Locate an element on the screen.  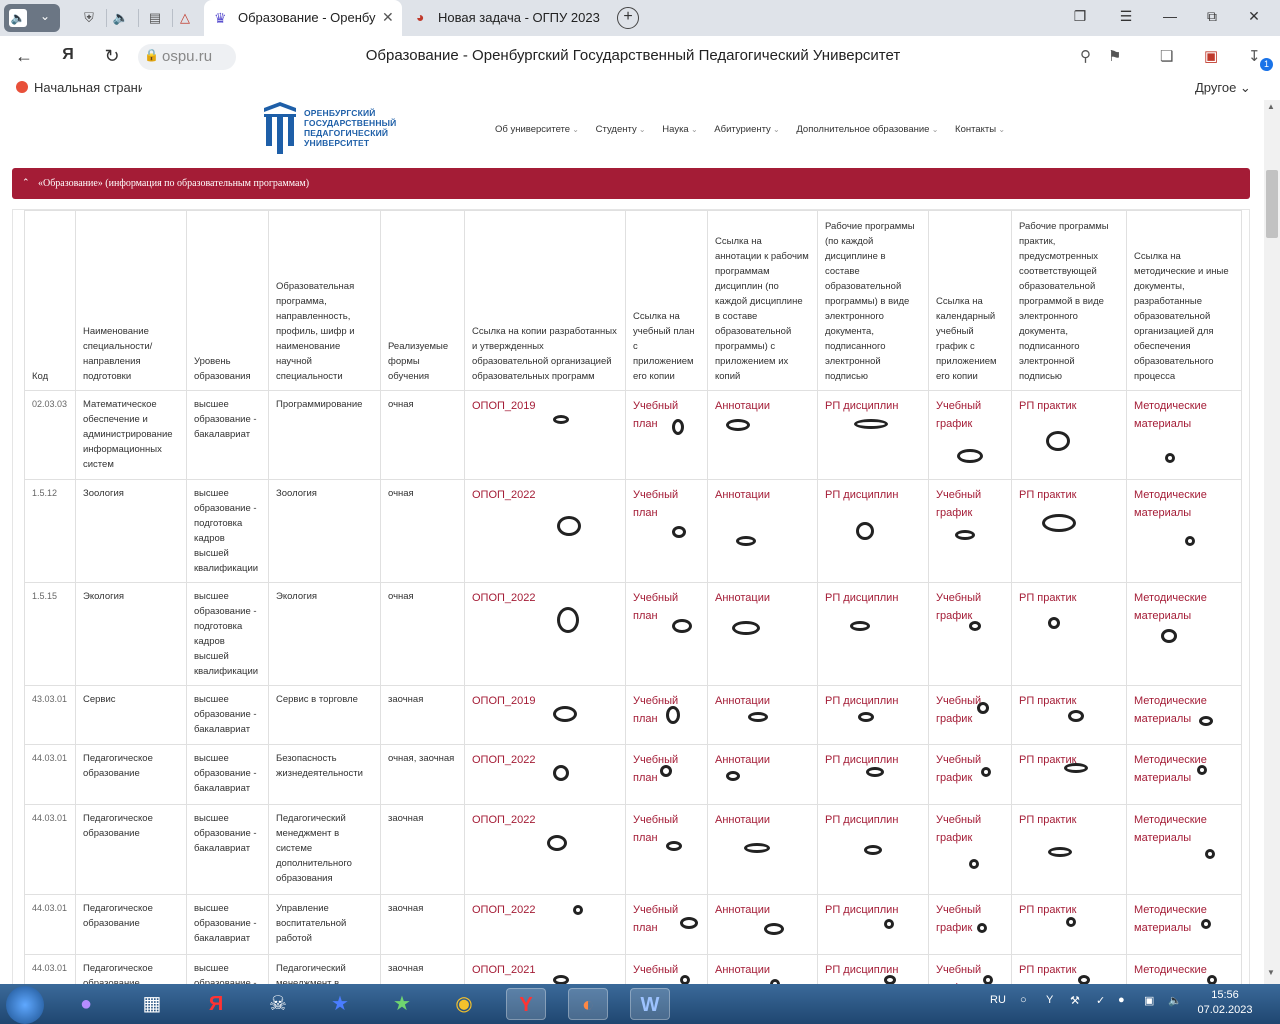
search-icon: ⚲ is located at coordinates (1085, 56).